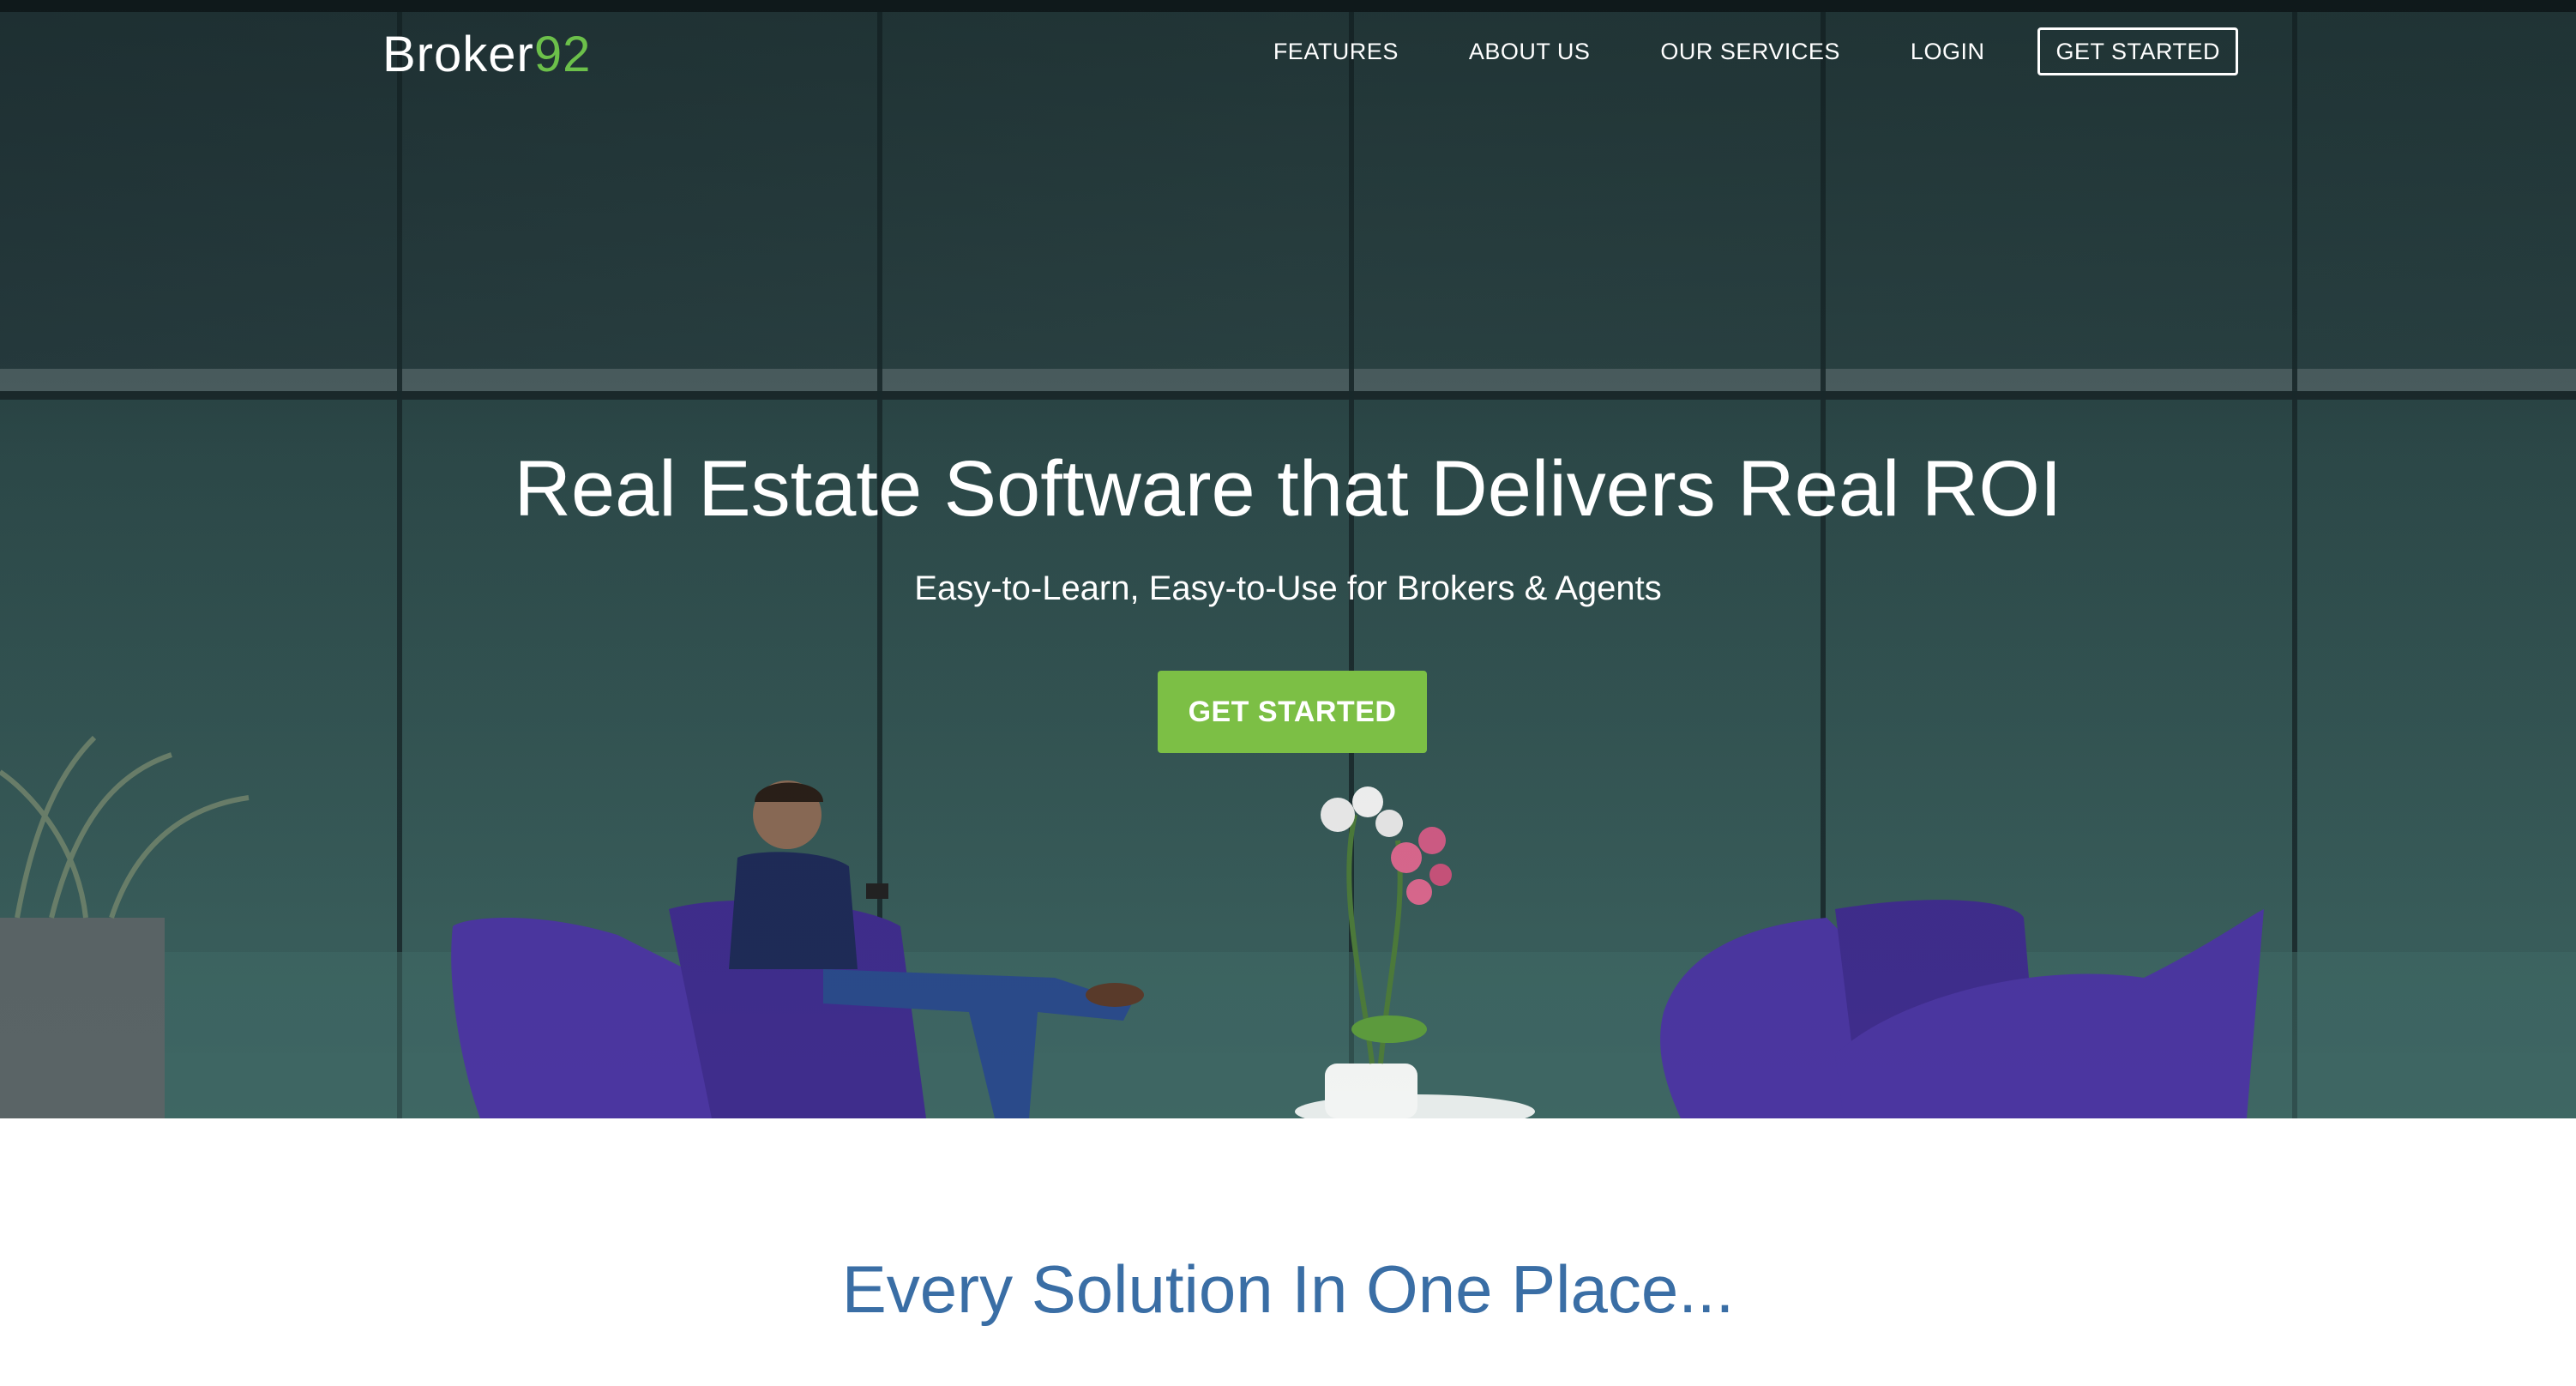 The image size is (2576, 1386). I want to click on logo: Broker92, so click(487, 55).